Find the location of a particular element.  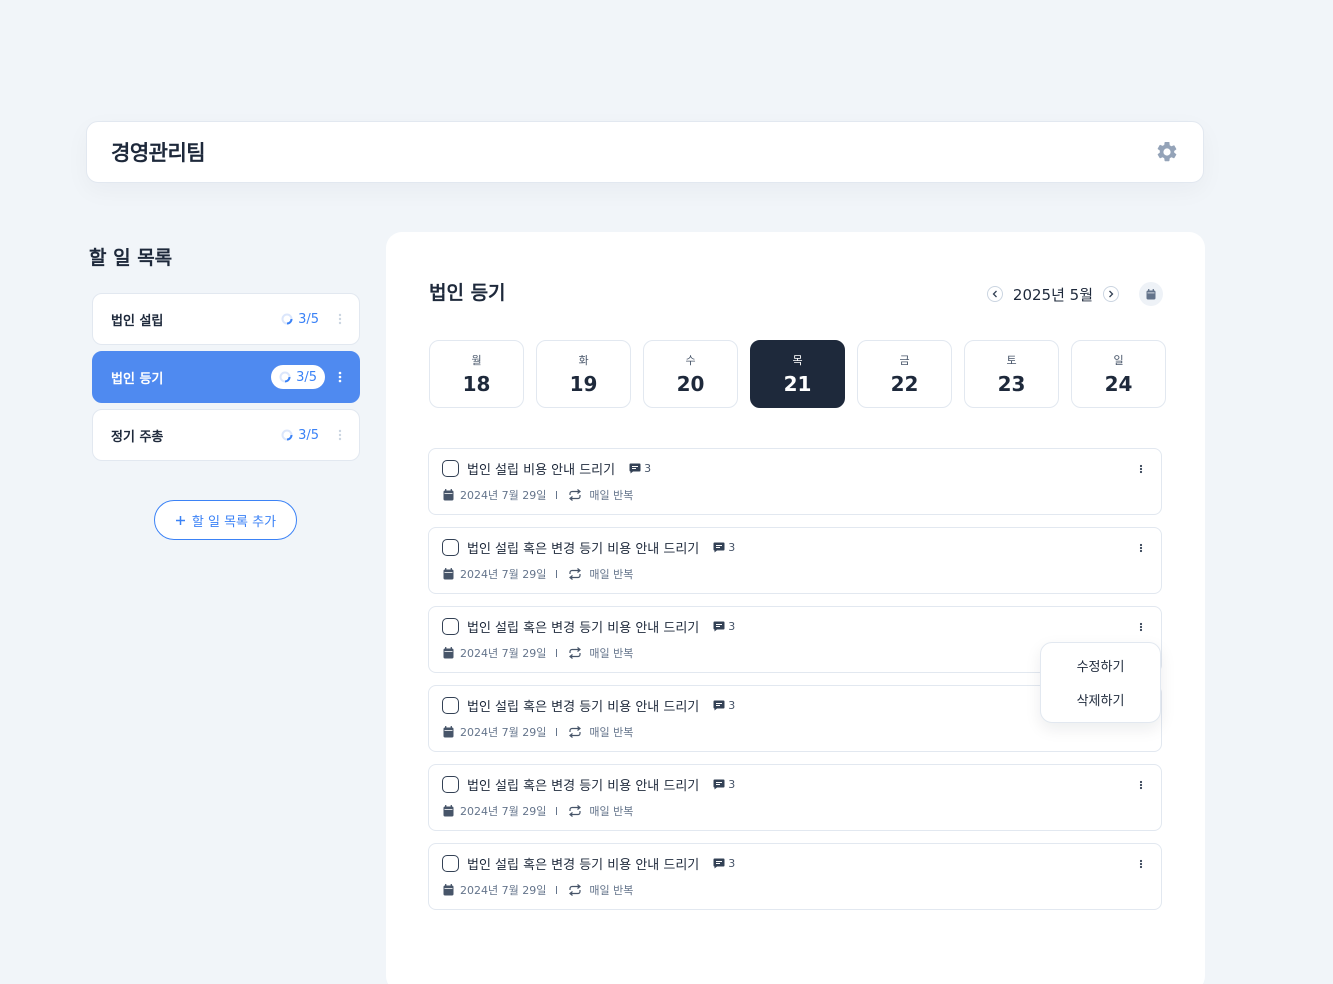

plus-icon is located at coordinates (180, 520).